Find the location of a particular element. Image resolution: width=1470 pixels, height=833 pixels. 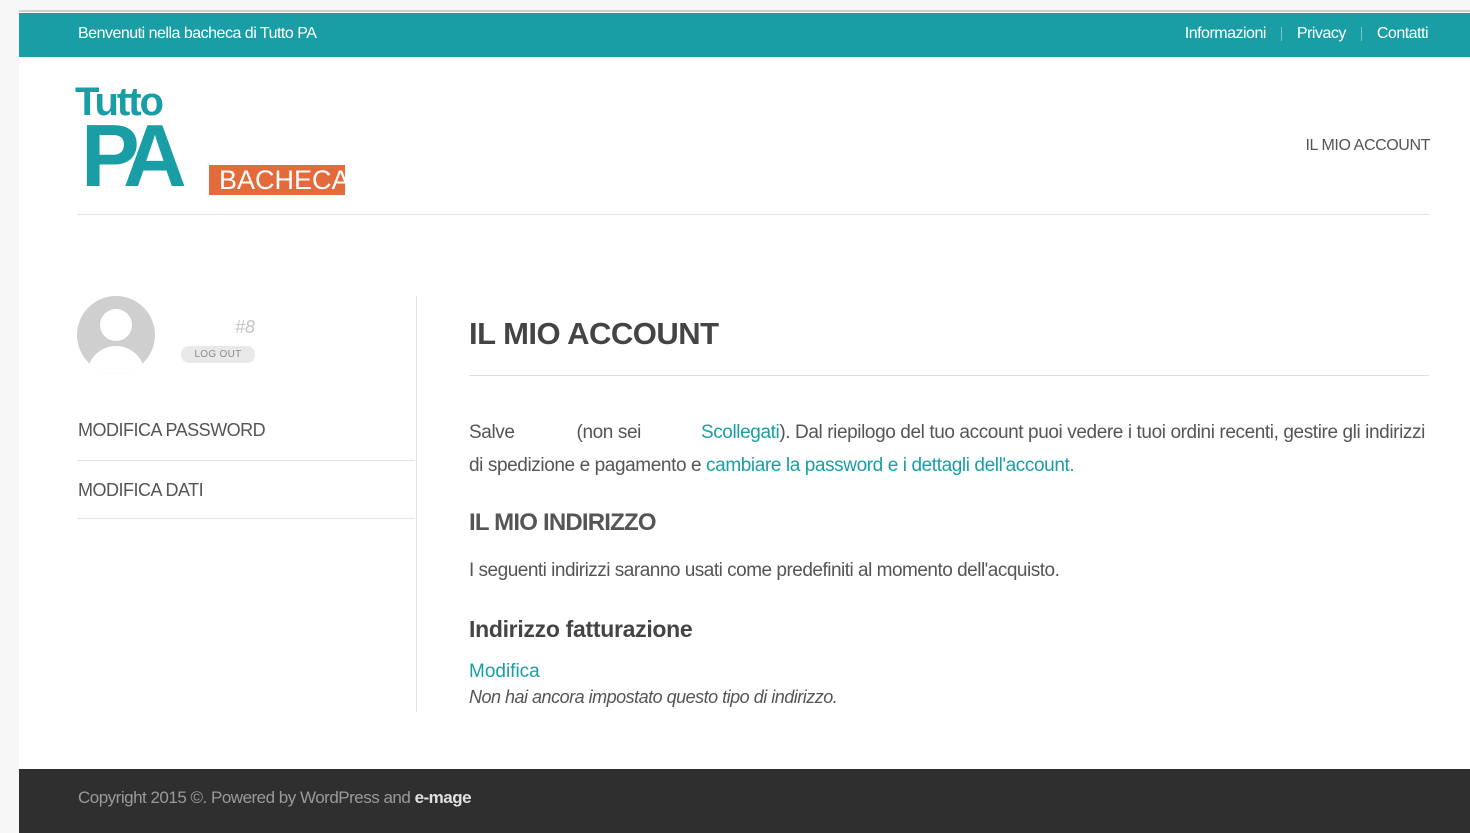

top-links: Informazioni Privacy Contatti is located at coordinates (1307, 34).